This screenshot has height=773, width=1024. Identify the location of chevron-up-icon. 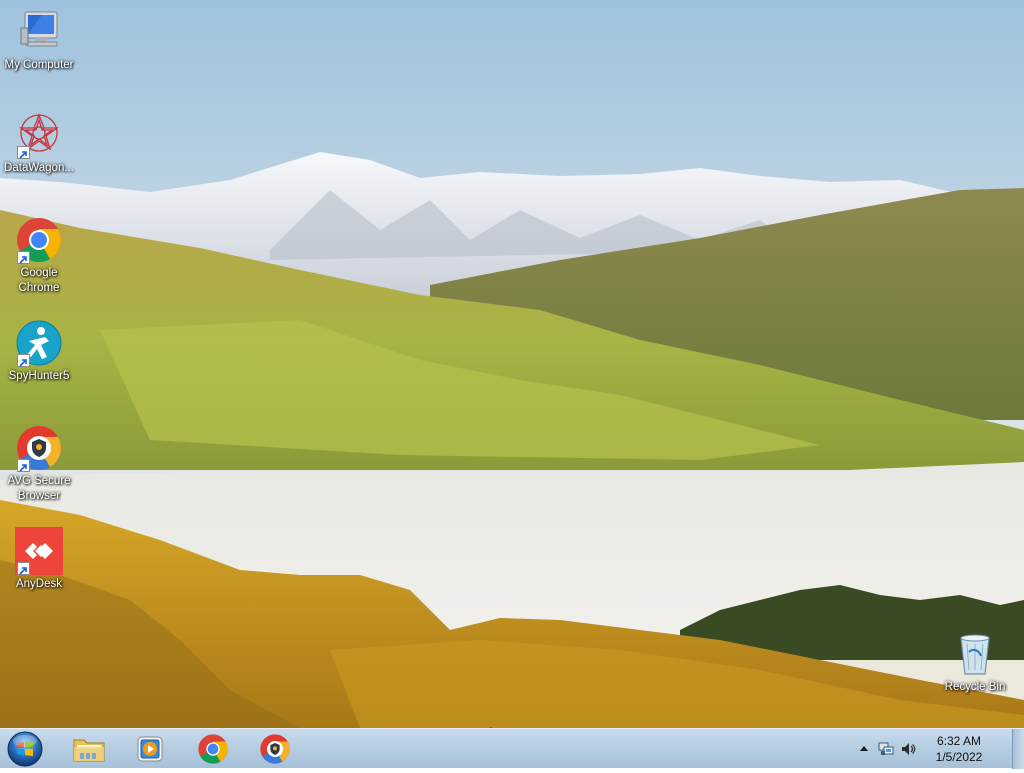
(864, 749).